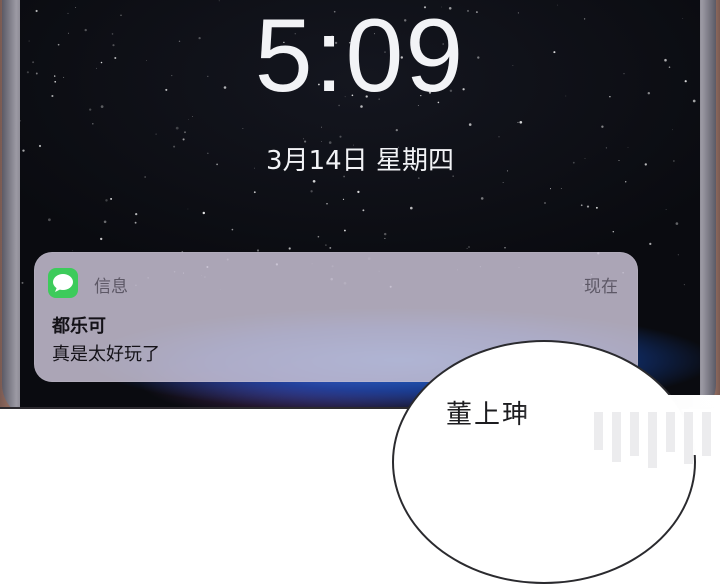 This screenshot has width=720, height=584. I want to click on notification-timestamp: 现在, so click(601, 287).